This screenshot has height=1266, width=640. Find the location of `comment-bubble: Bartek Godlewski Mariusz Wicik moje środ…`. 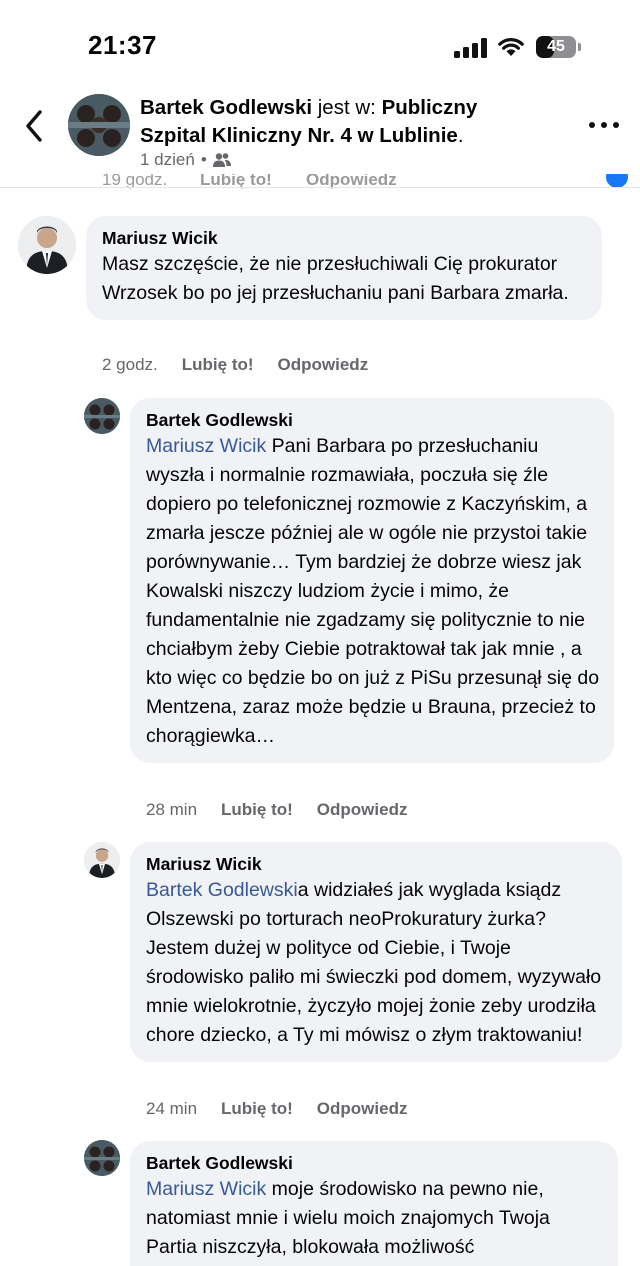

comment-bubble: Bartek Godlewski Mariusz Wicik moje środ… is located at coordinates (374, 1203).